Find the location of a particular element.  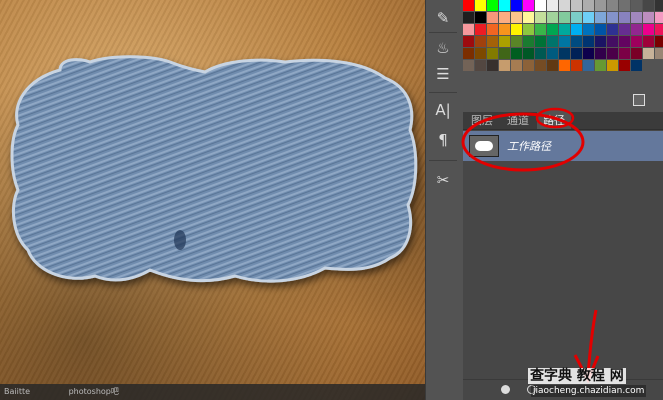

fill-path-icon is located at coordinates (505, 389).